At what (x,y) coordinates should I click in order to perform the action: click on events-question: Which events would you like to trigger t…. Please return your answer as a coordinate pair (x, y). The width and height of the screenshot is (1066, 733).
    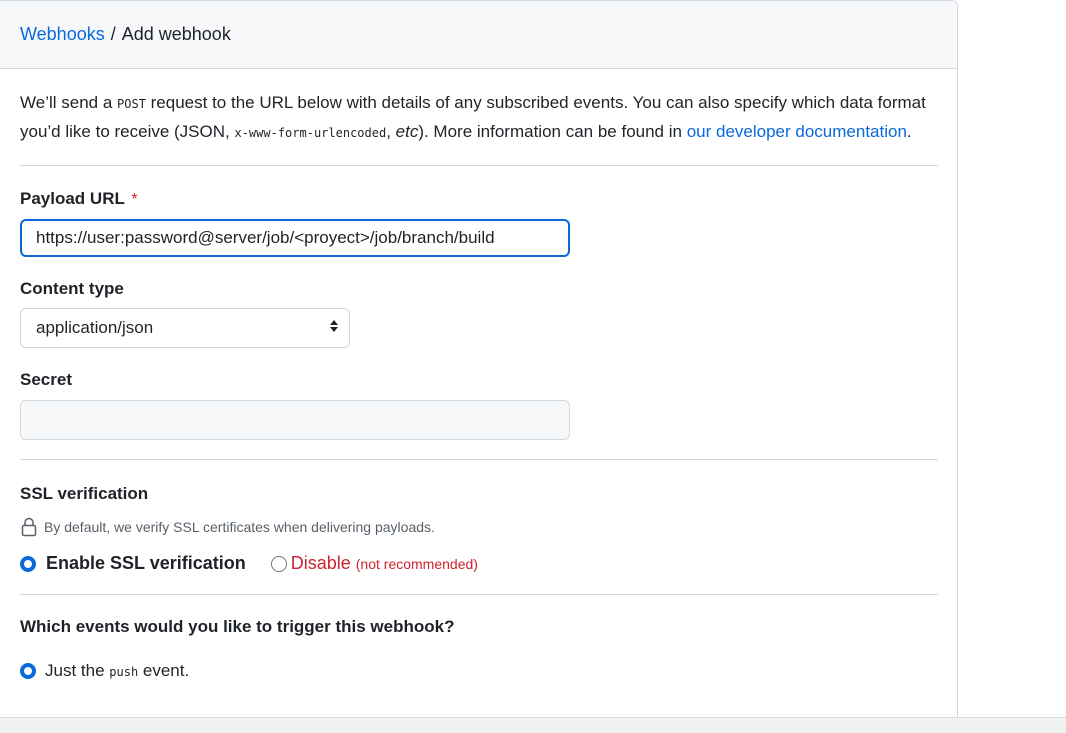
    Looking at the image, I should click on (237, 626).